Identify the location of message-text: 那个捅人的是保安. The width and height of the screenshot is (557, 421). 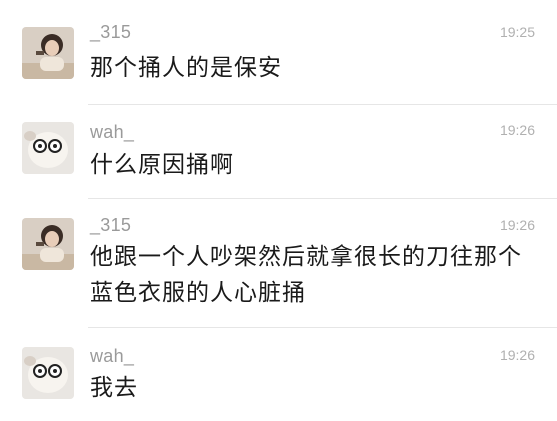
(186, 68).